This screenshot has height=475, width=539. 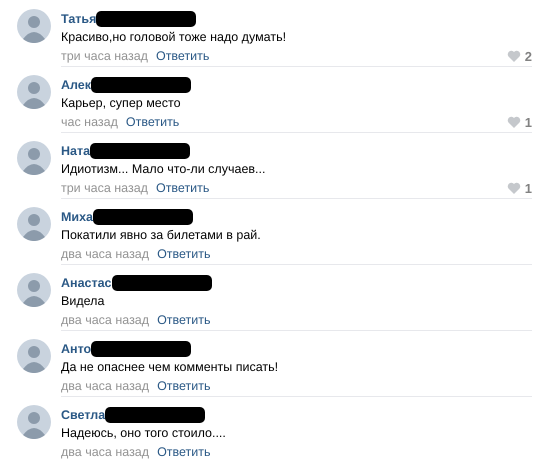 What do you see at coordinates (174, 37) in the screenshot?
I see `comment-text: Красиво,но головой тоже надо думать!` at bounding box center [174, 37].